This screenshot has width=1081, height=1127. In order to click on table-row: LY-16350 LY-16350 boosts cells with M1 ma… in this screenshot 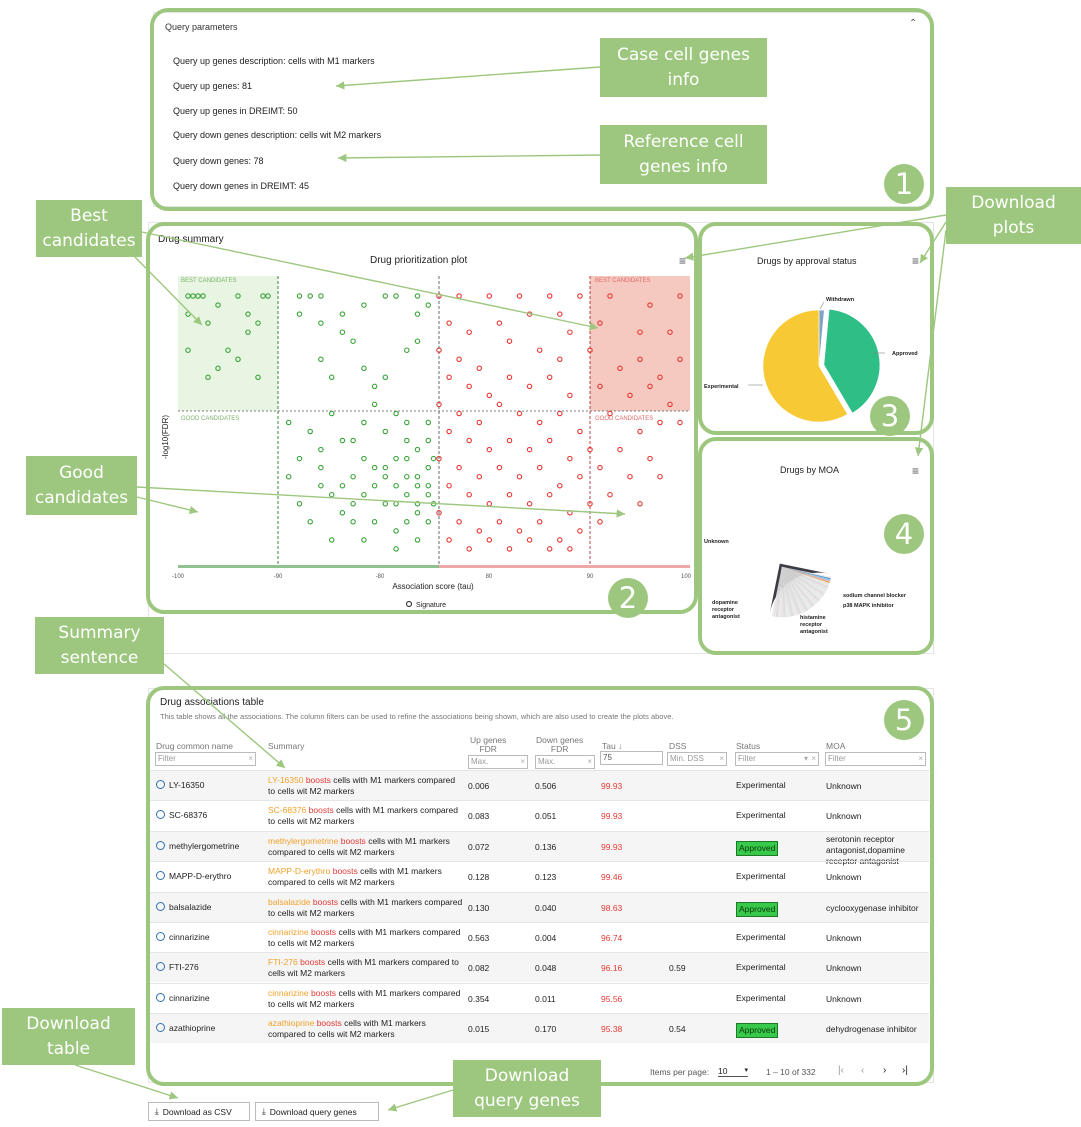, I will do `click(539, 785)`.